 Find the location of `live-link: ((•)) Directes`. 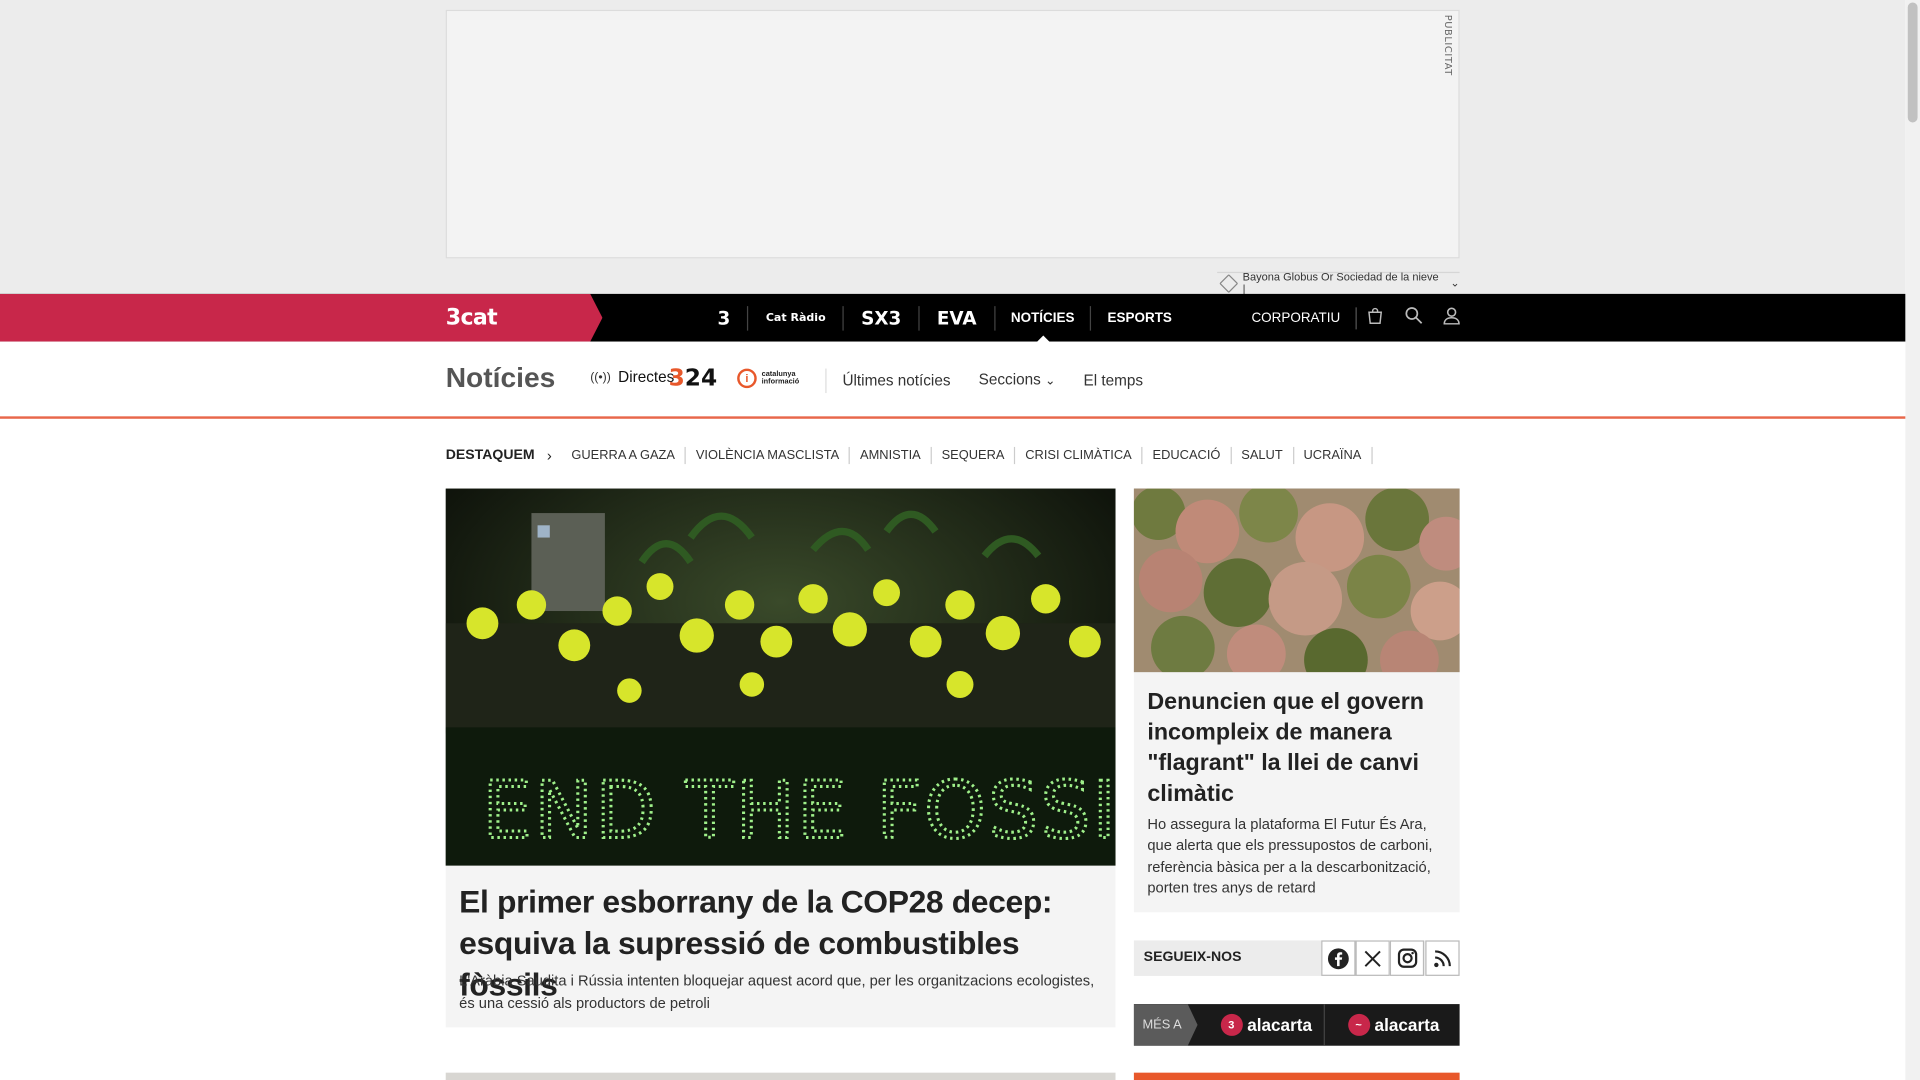

live-link: ((•)) Directes is located at coordinates (632, 377).